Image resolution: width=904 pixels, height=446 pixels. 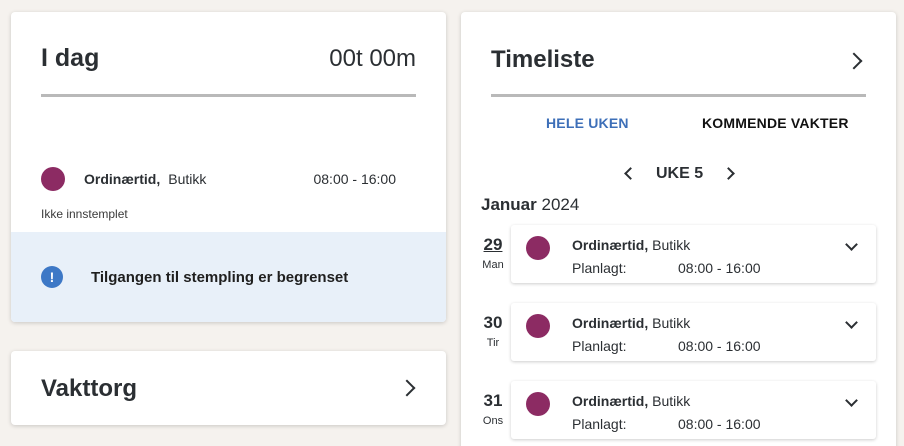 I want to click on week-navigator: UKE 5, so click(x=681, y=174).